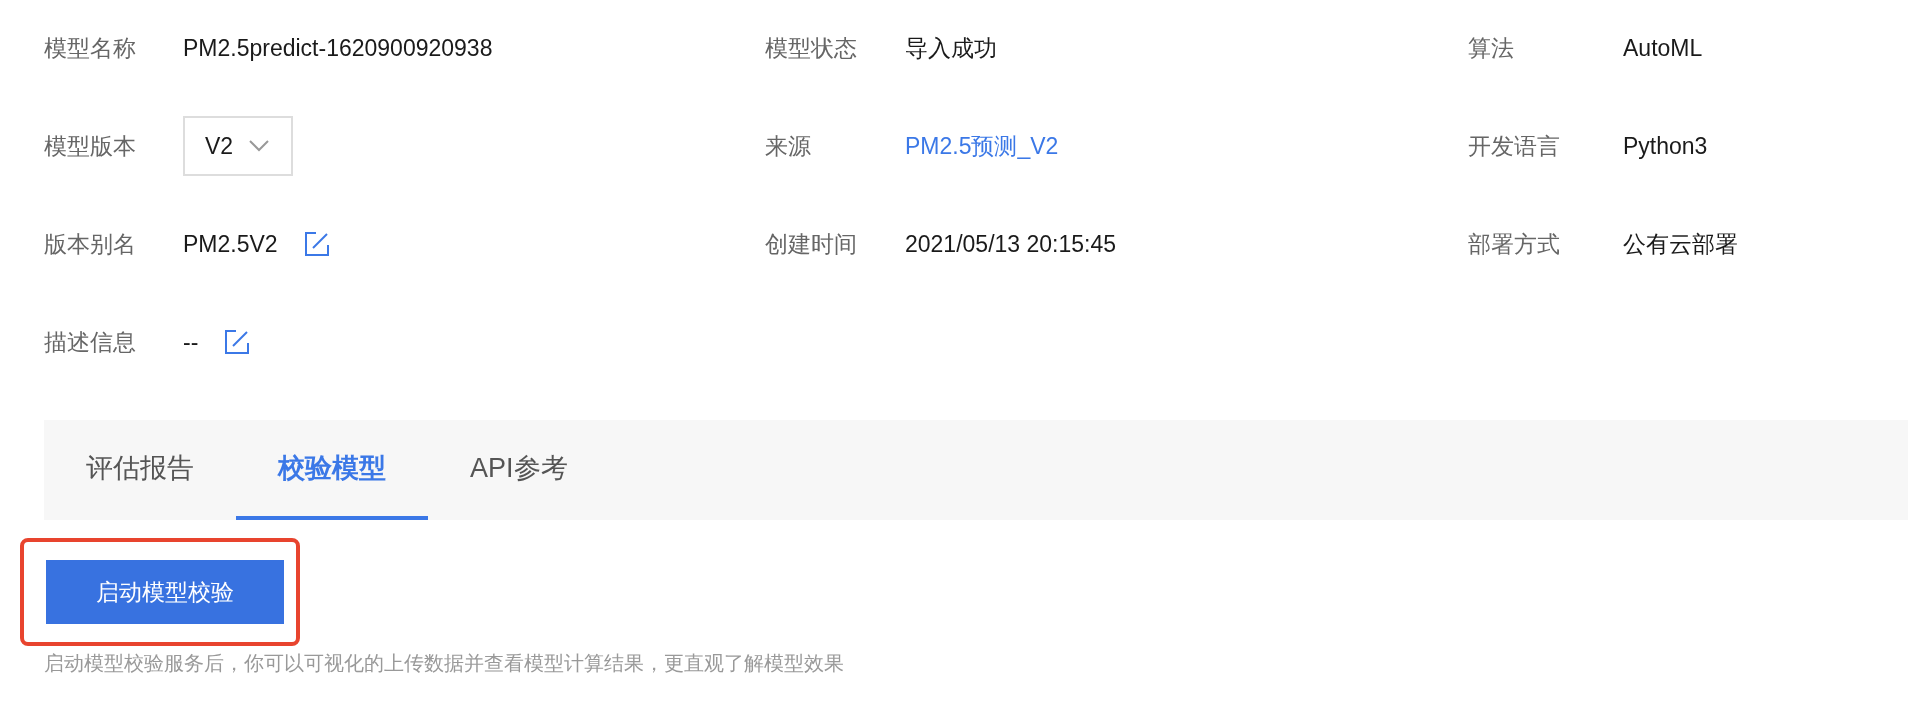  Describe the element at coordinates (1491, 48) in the screenshot. I see `field-label: 算法` at that location.